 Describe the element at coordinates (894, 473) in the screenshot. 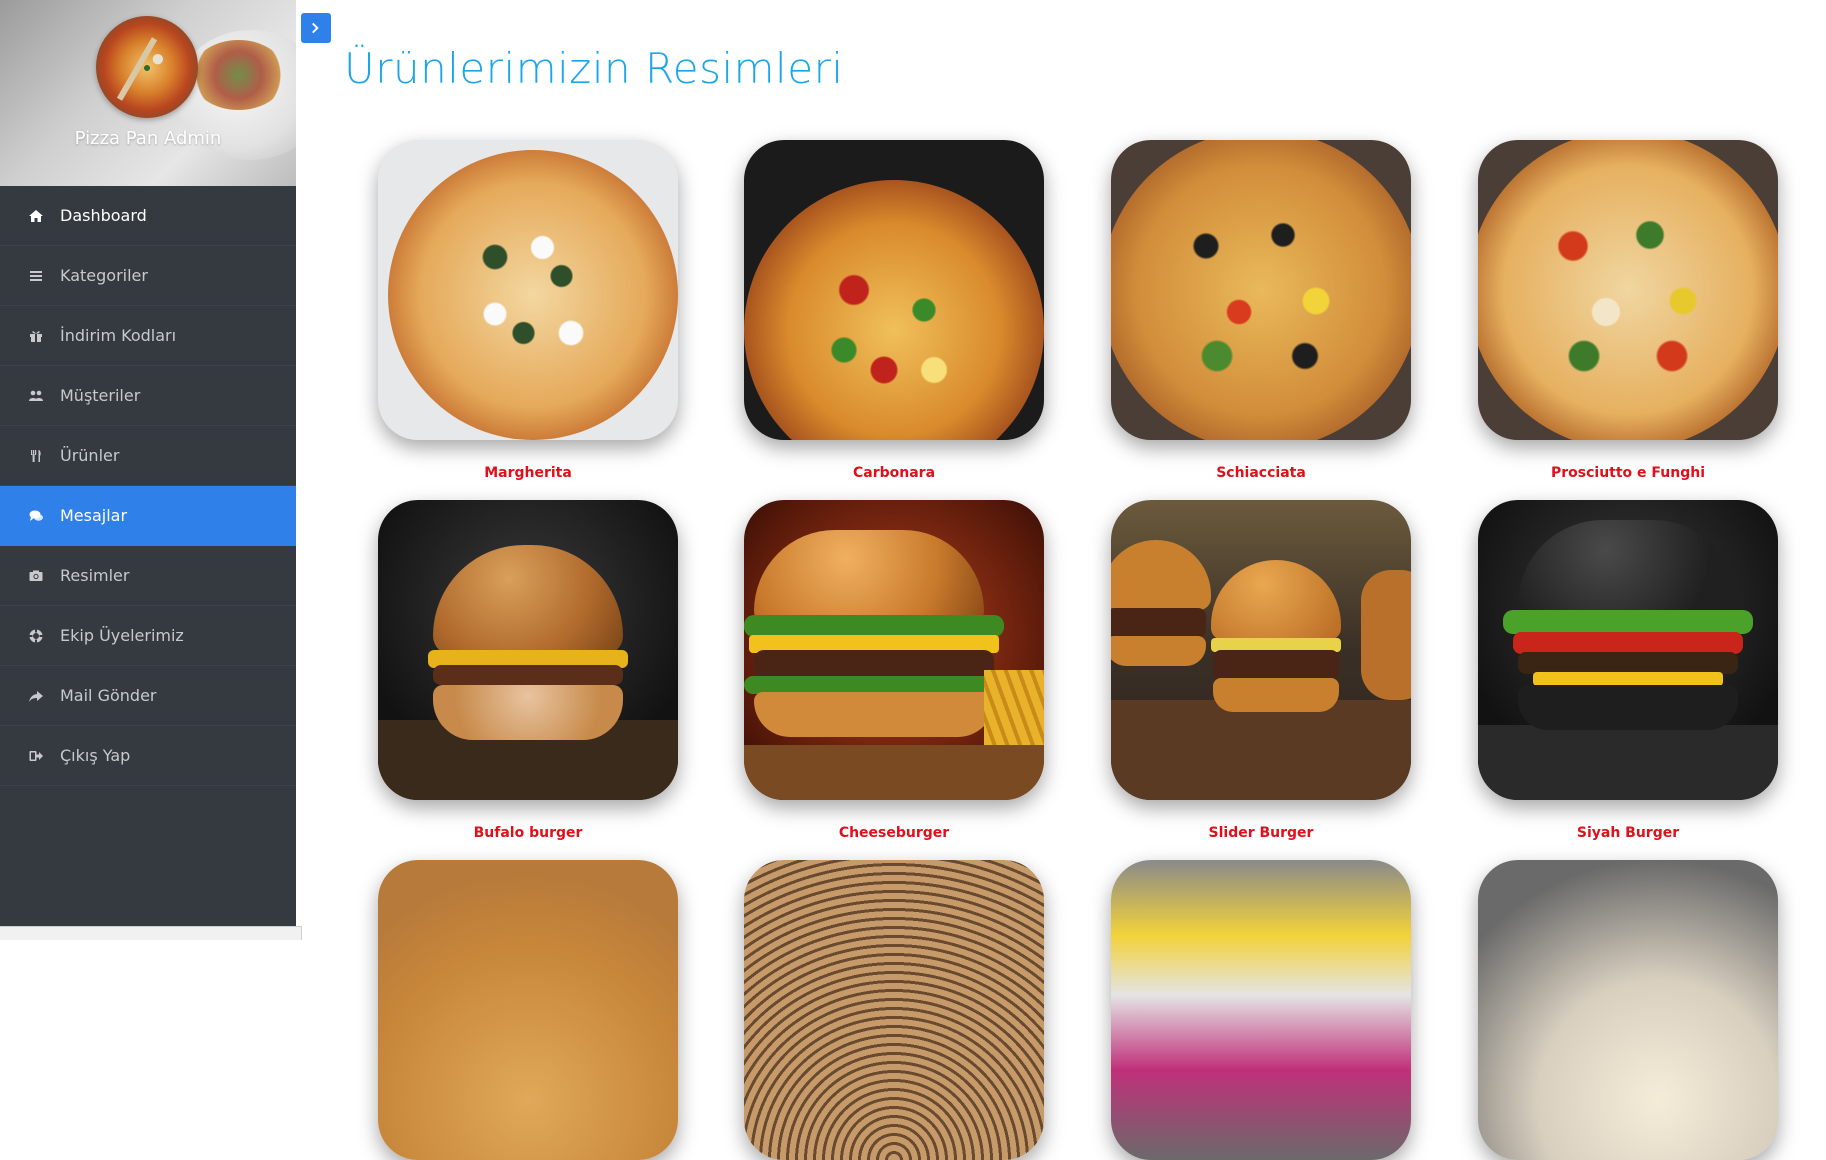

I see `product-name: Carbonara` at that location.